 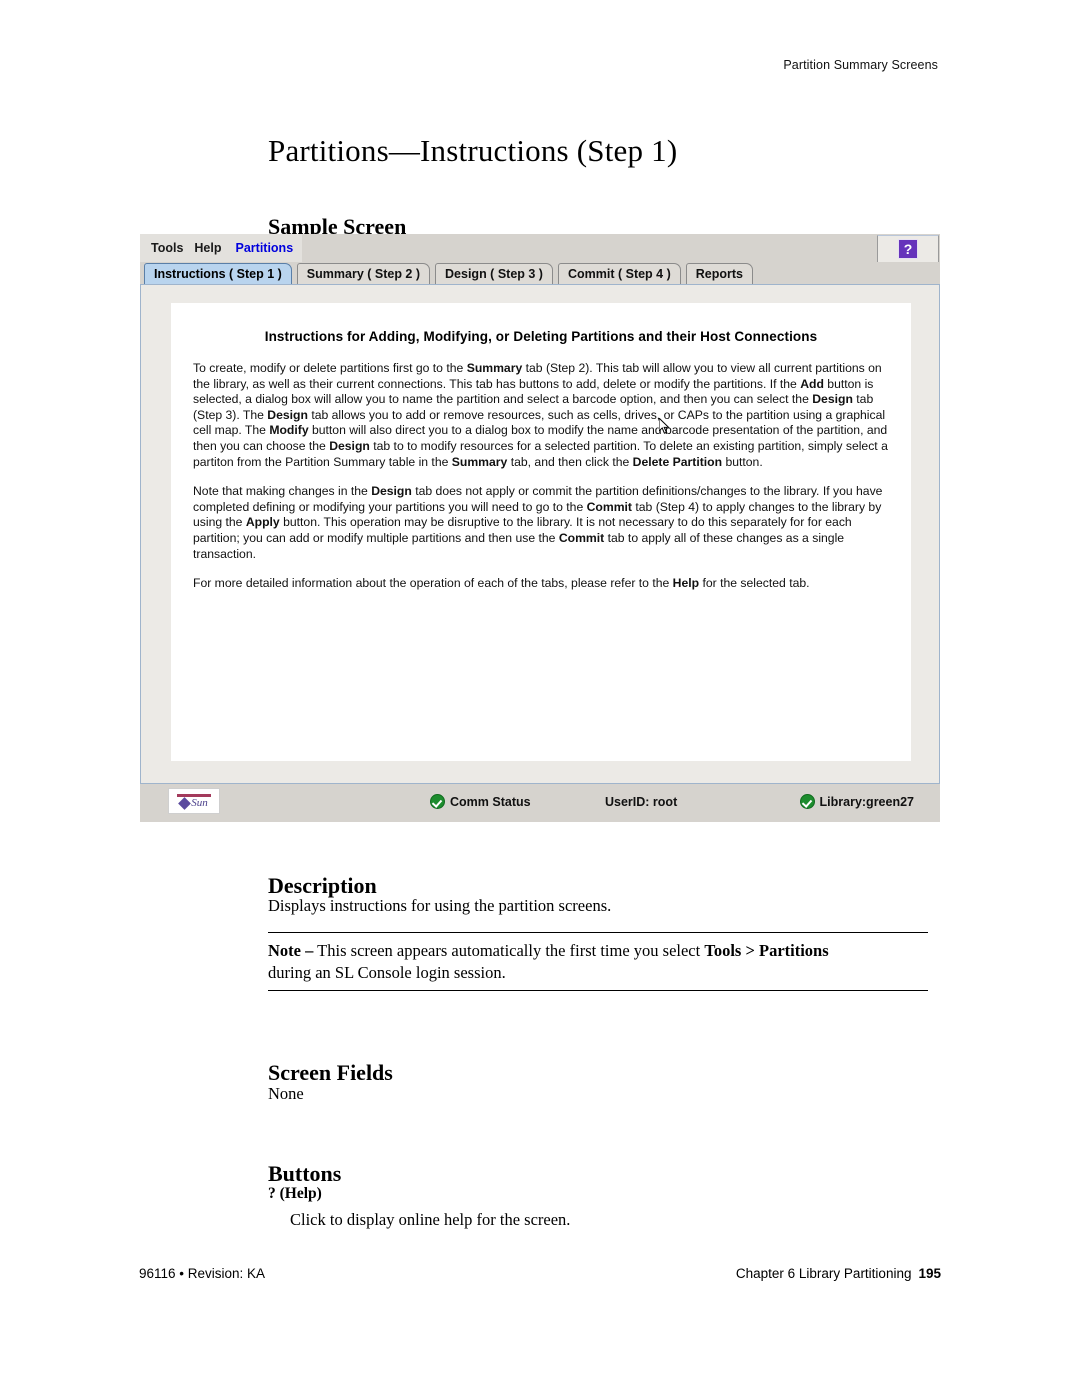 What do you see at coordinates (295, 1193) in the screenshot?
I see `button-help-label: ? (Help)` at bounding box center [295, 1193].